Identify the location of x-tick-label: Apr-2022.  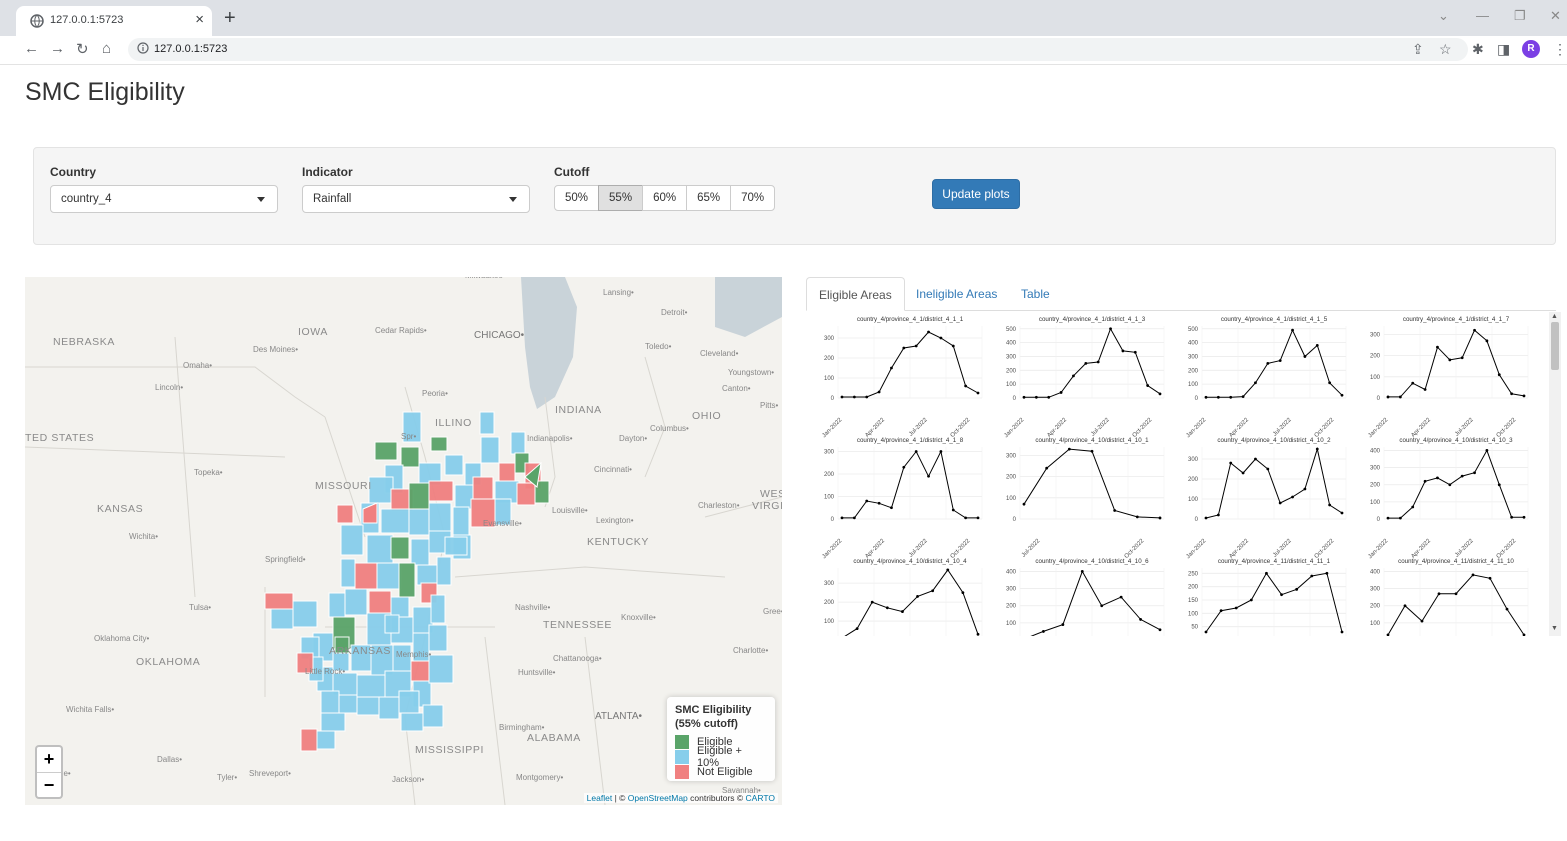
(1239, 428).